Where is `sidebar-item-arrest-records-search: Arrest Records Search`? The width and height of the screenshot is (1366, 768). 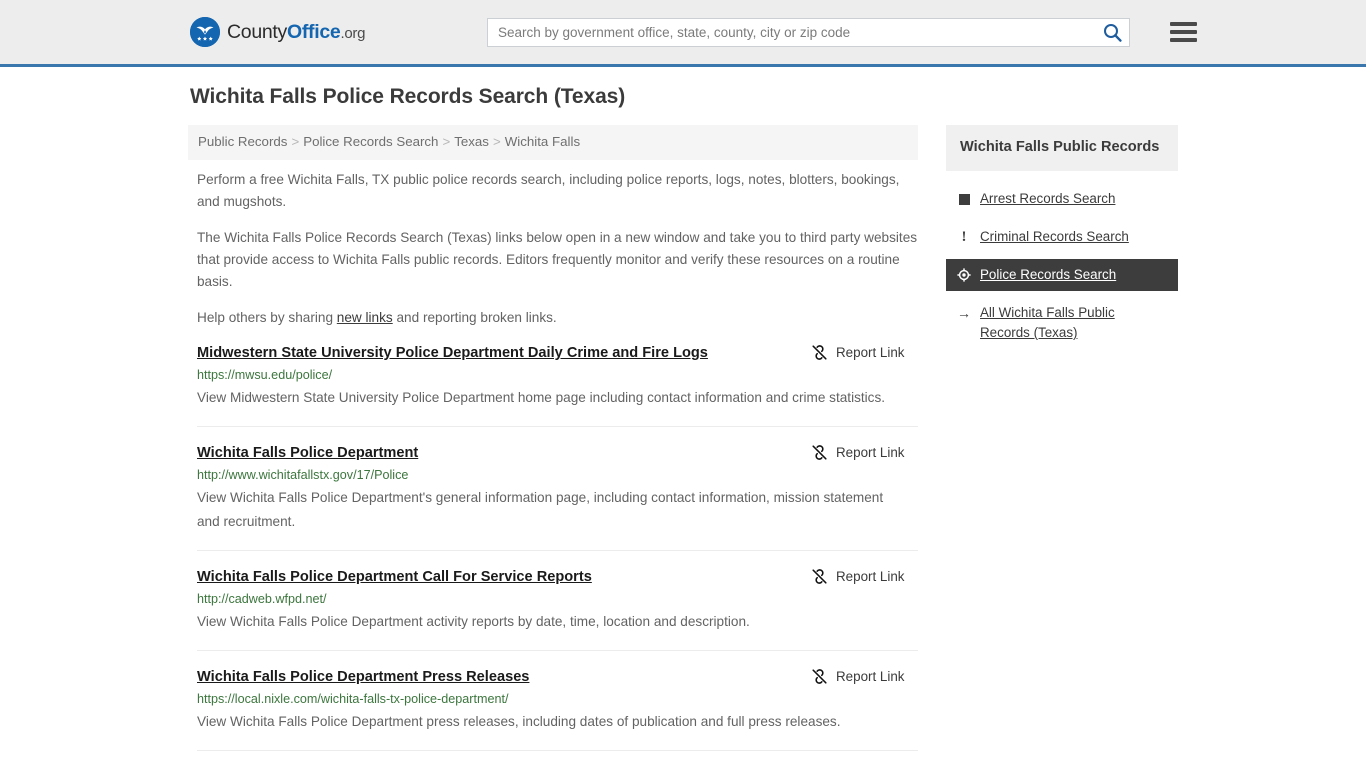
sidebar-item-arrest-records-search: Arrest Records Search is located at coordinates (1062, 199).